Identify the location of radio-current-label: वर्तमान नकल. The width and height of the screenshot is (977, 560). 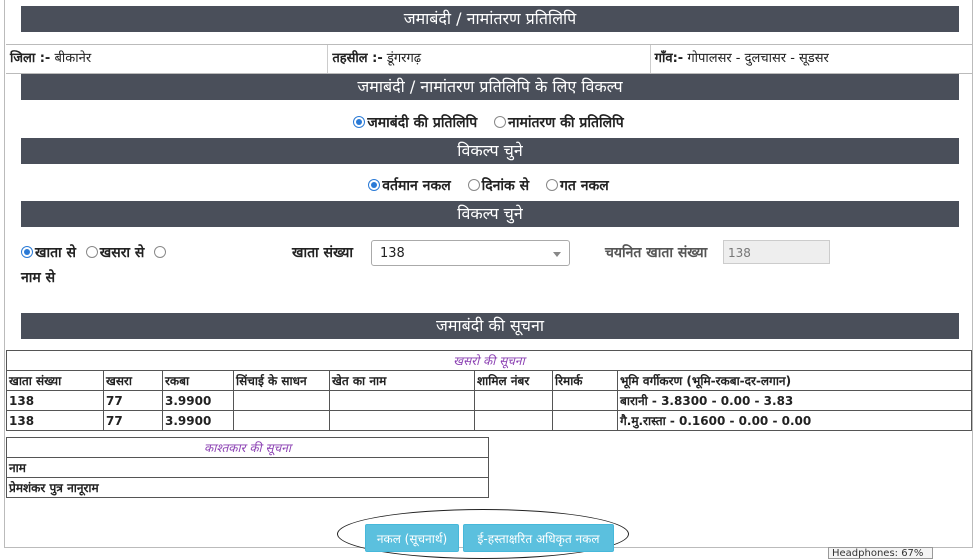
(416, 186).